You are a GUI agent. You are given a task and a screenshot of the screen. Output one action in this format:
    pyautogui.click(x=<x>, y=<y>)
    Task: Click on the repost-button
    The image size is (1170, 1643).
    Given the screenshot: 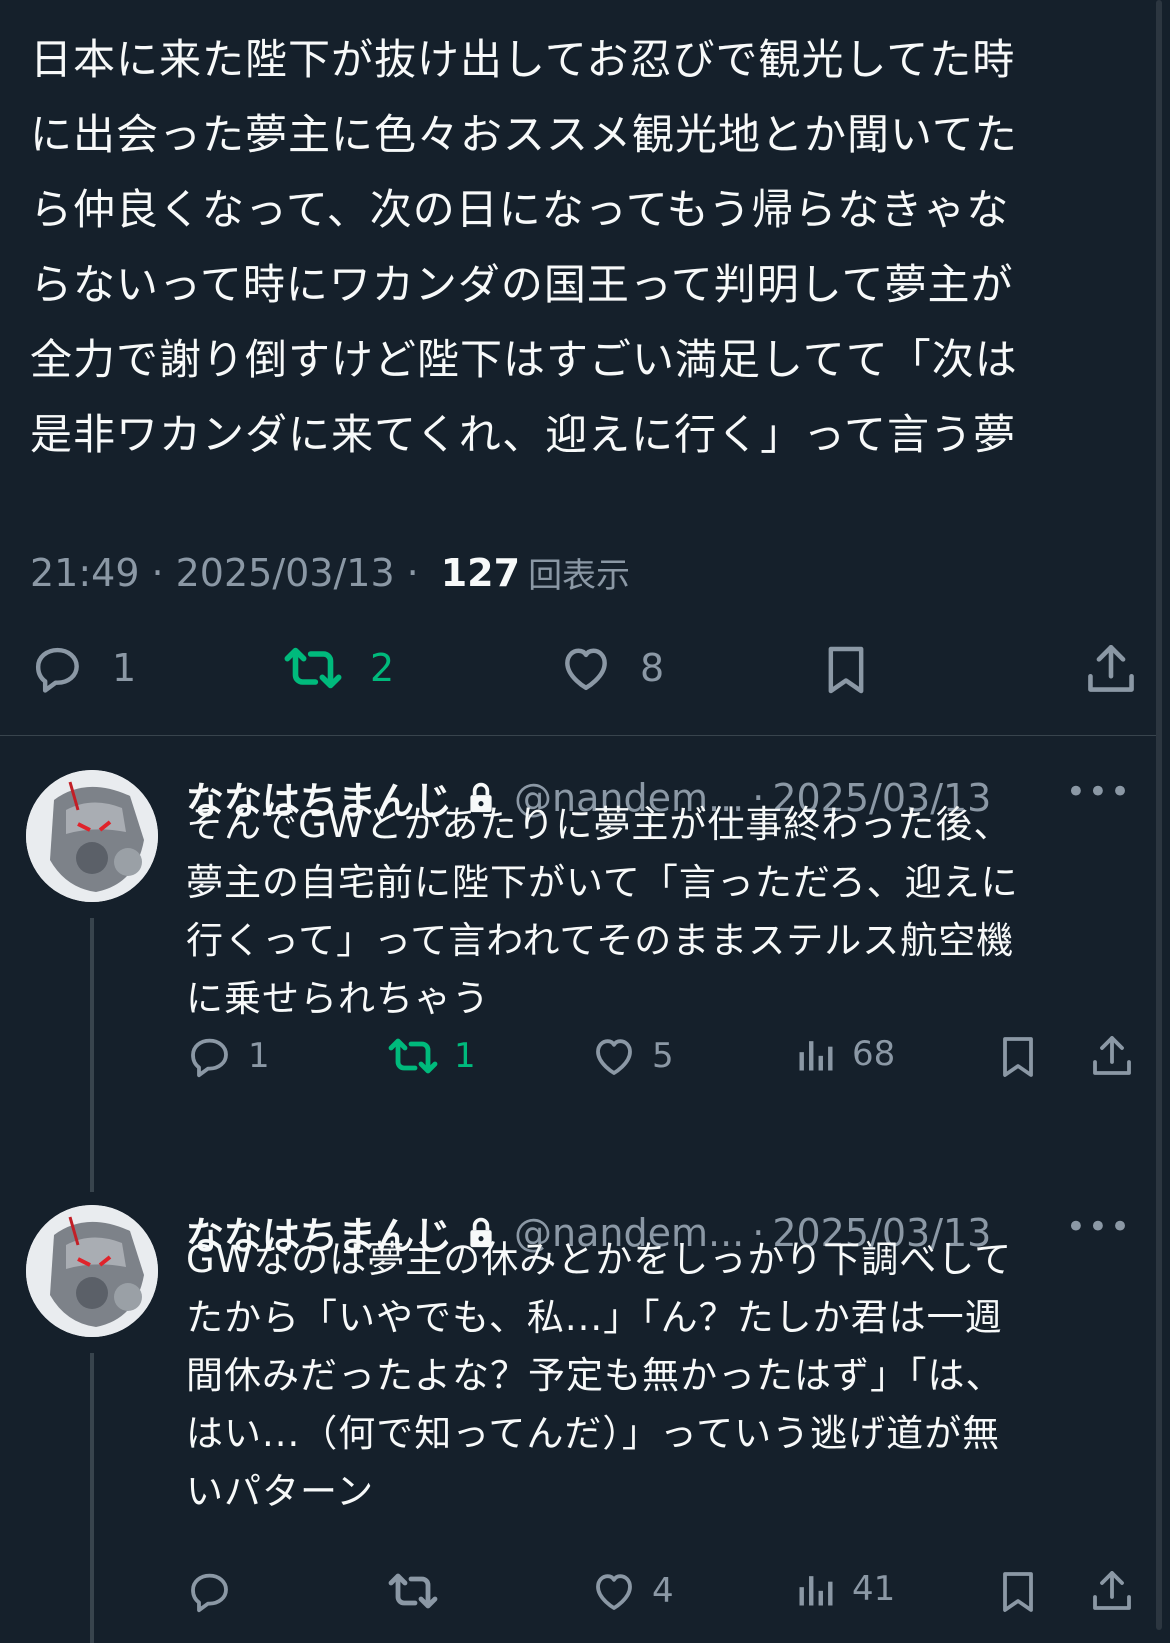 What is the action you would take?
    pyautogui.click(x=413, y=1591)
    